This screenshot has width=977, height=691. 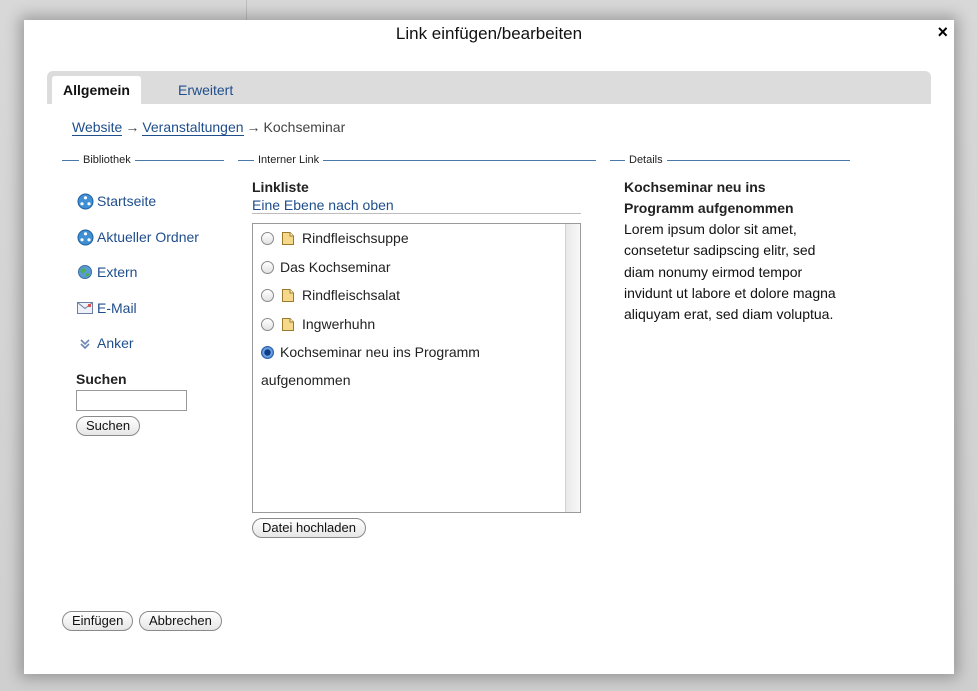 What do you see at coordinates (85, 272) in the screenshot?
I see `globe-icon` at bounding box center [85, 272].